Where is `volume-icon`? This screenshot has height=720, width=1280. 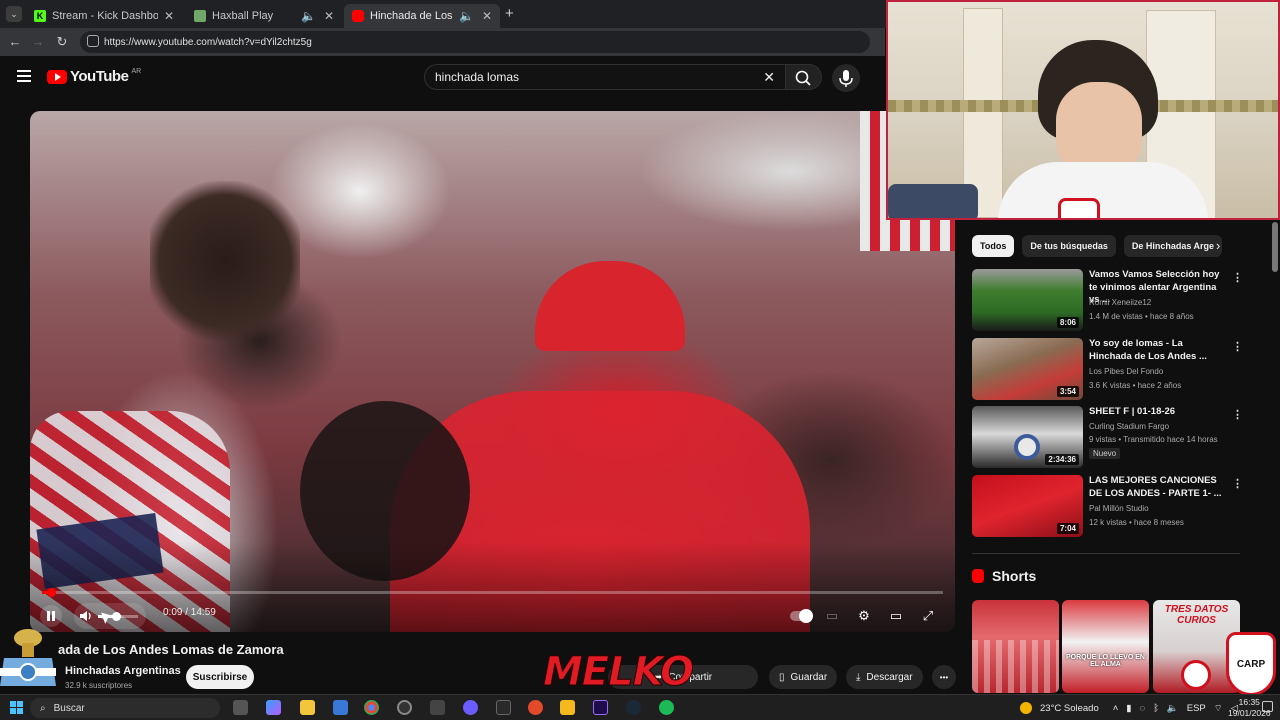 volume-icon is located at coordinates (86, 616).